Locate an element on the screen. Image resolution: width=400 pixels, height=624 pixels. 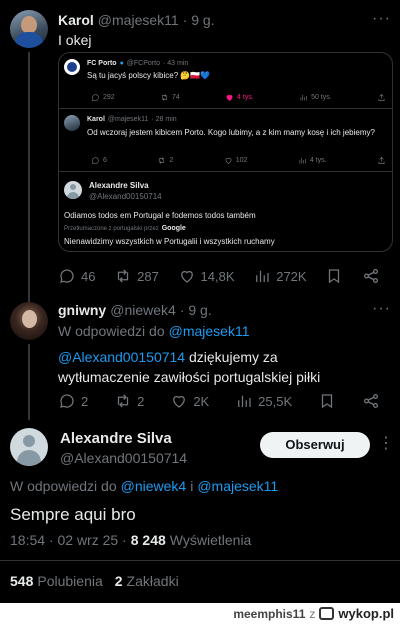
timestamp: 18:54 · 02 wrz 25 · is located at coordinates (68, 540).